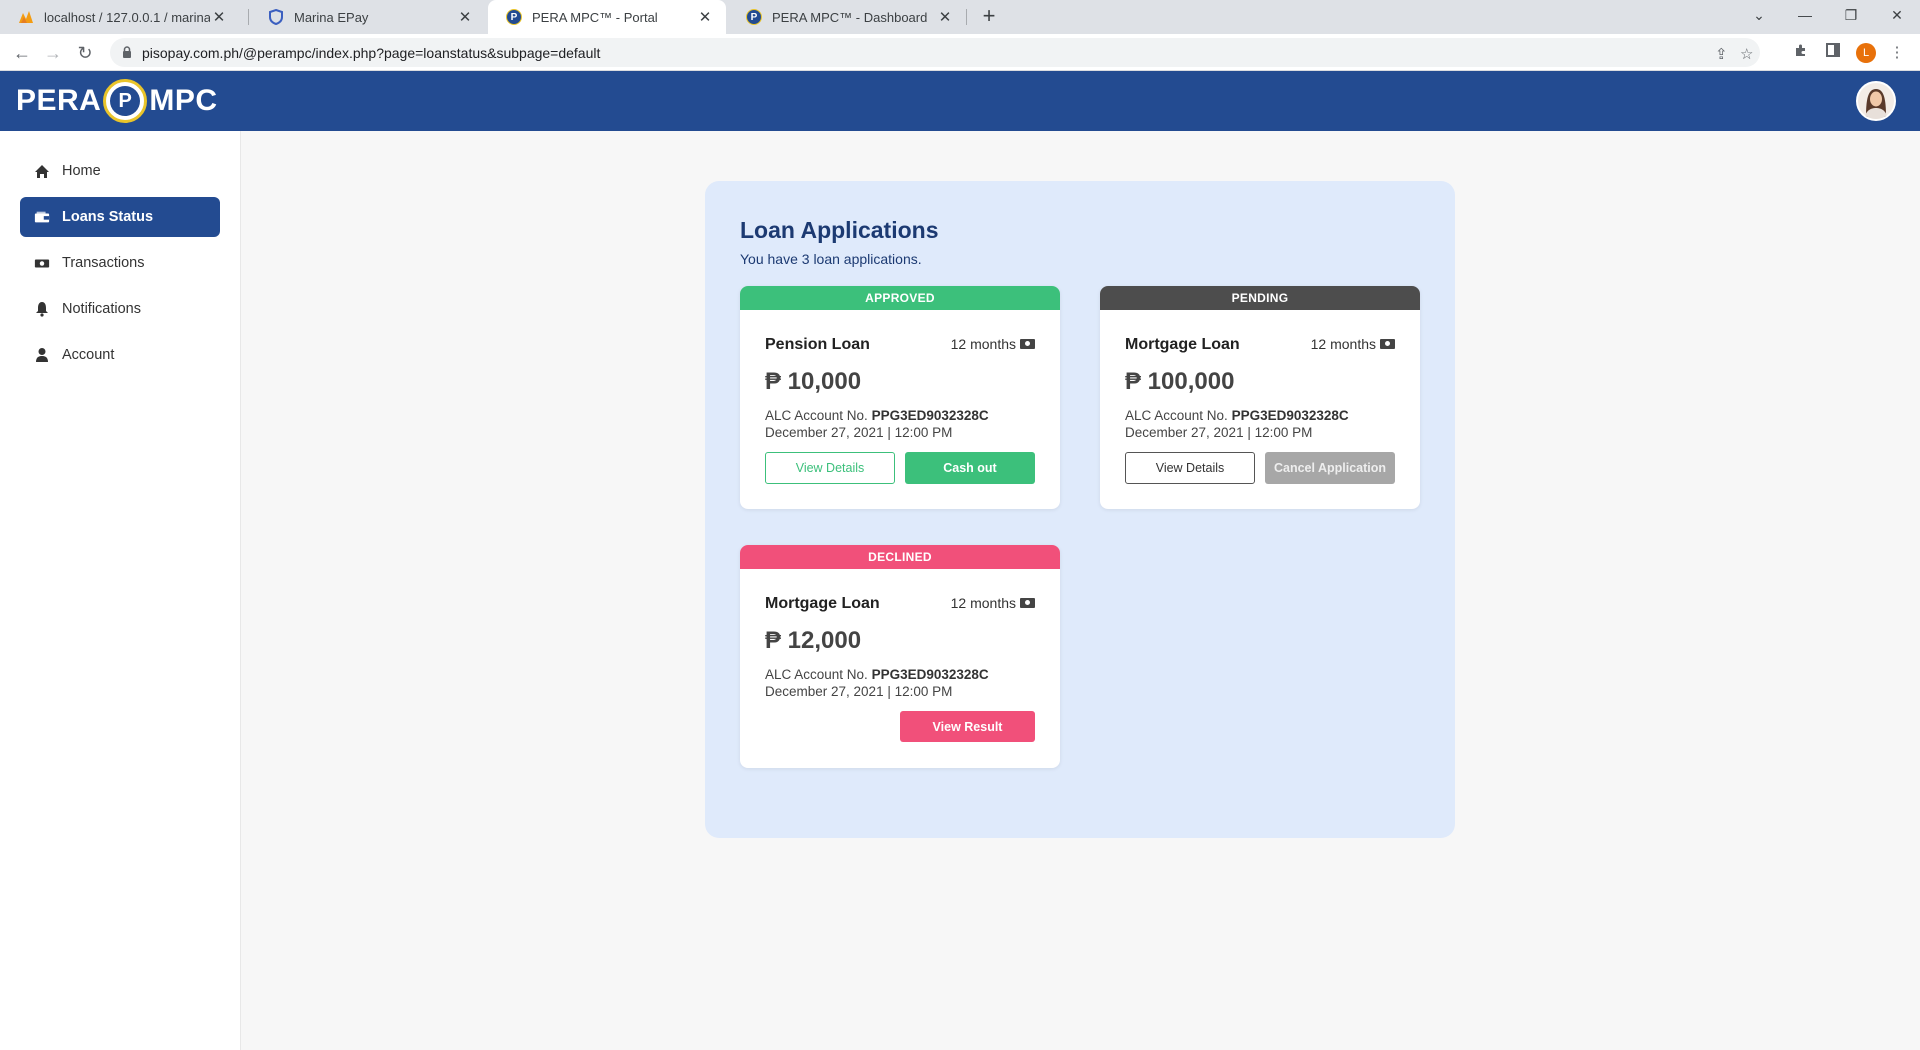 The width and height of the screenshot is (1920, 1050). I want to click on lock-icon, so click(127, 52).